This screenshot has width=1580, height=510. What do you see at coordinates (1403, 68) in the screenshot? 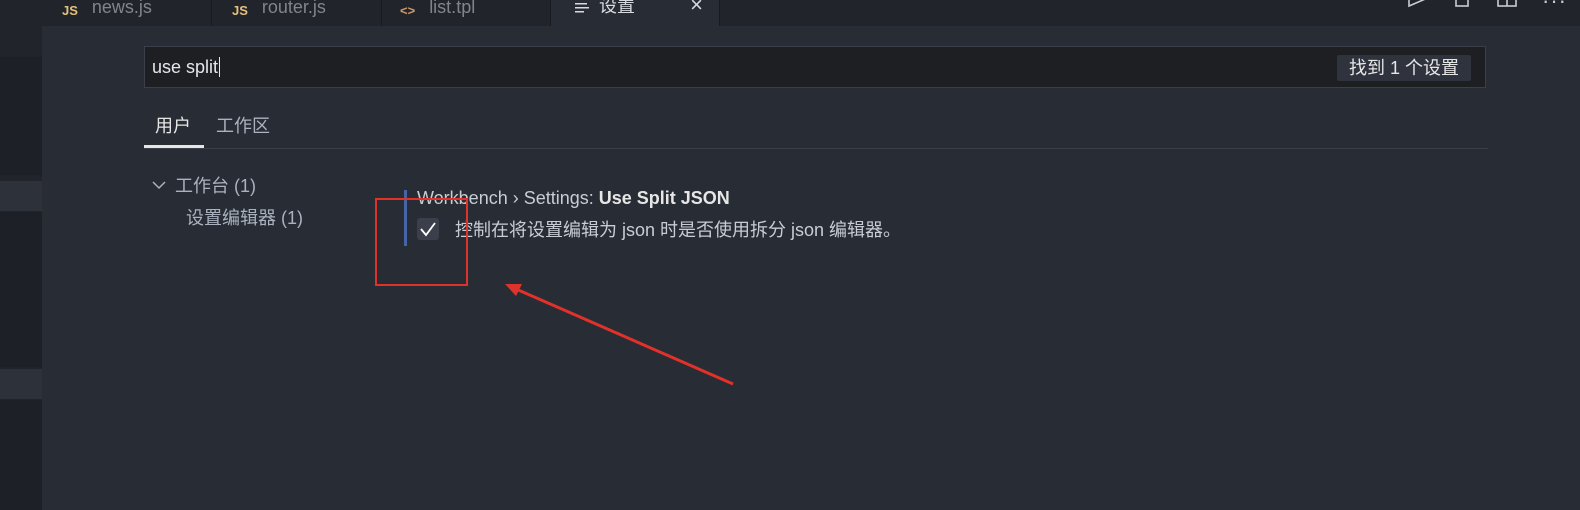
I see `search-result-count: 找到 1 个设置` at bounding box center [1403, 68].